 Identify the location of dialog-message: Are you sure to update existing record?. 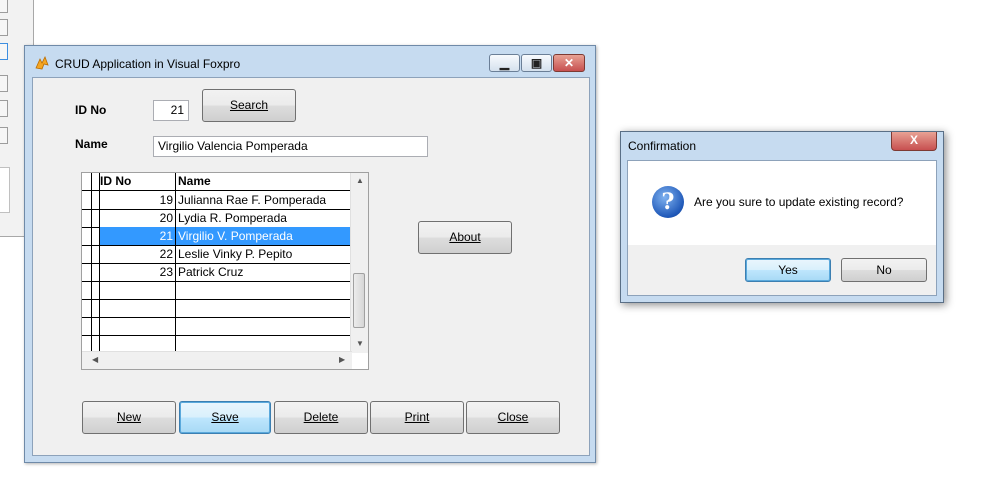
(799, 202).